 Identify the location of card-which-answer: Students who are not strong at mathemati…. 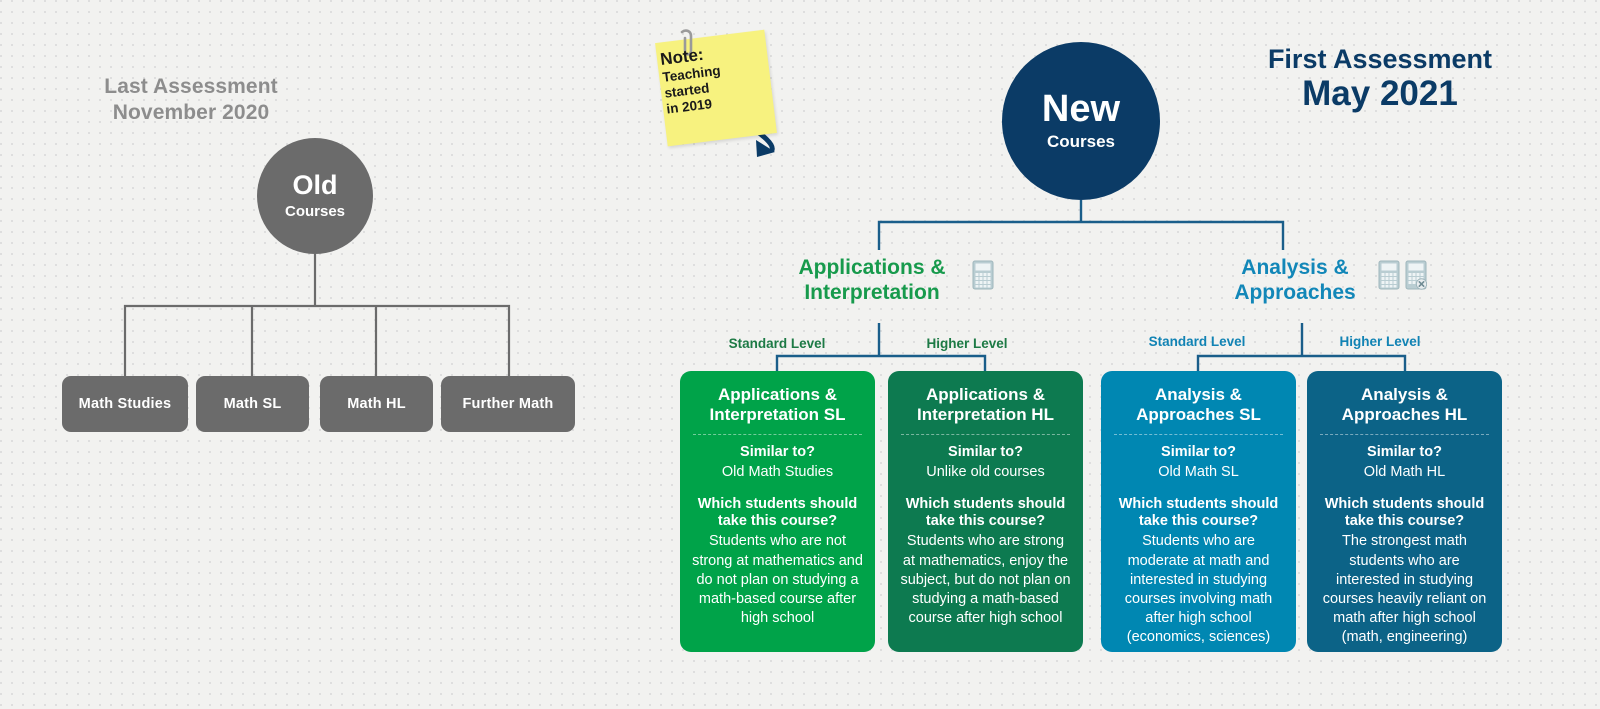
(777, 579).